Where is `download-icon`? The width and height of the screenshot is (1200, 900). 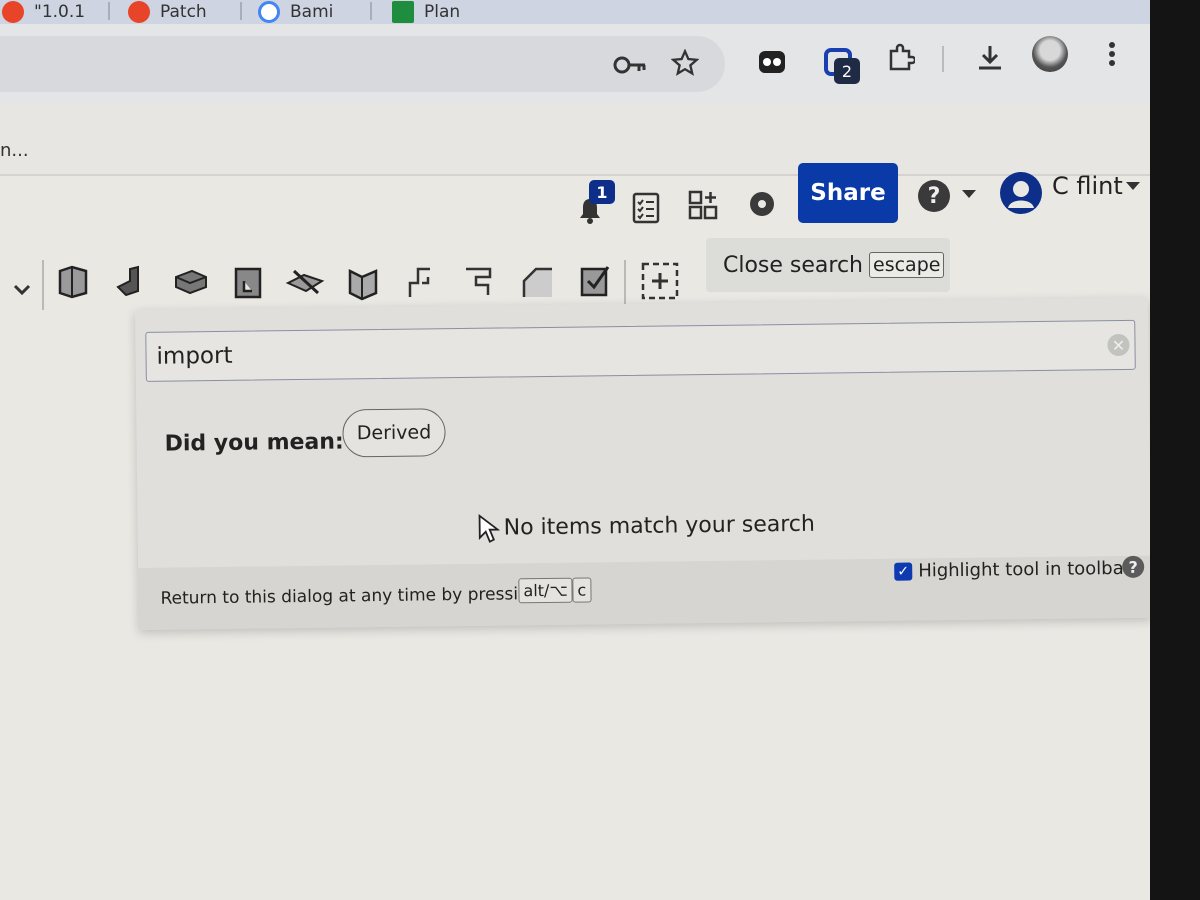 download-icon is located at coordinates (990, 58).